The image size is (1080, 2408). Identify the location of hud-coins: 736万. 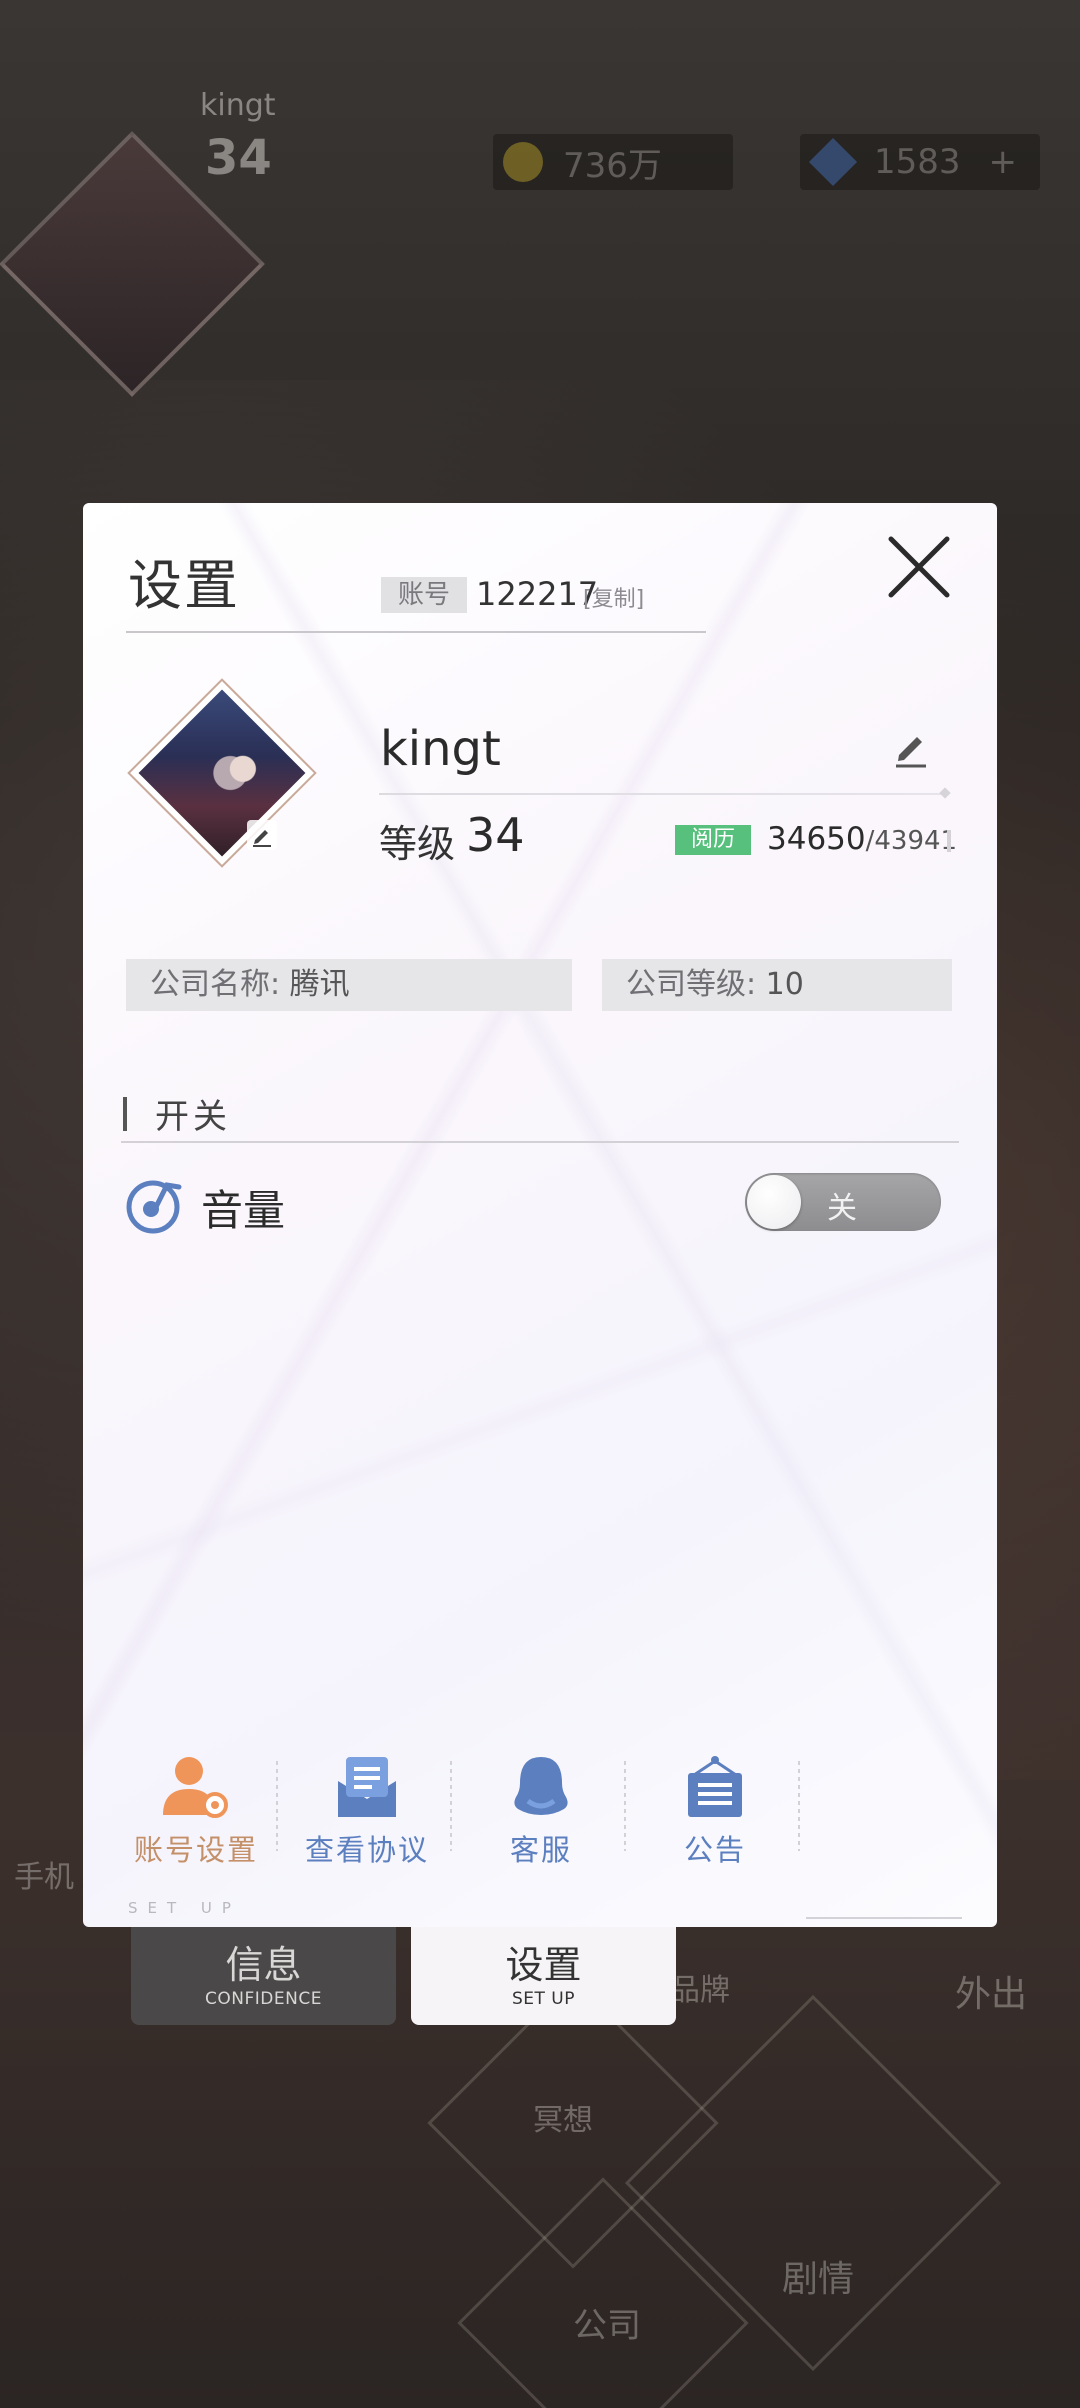
(613, 162).